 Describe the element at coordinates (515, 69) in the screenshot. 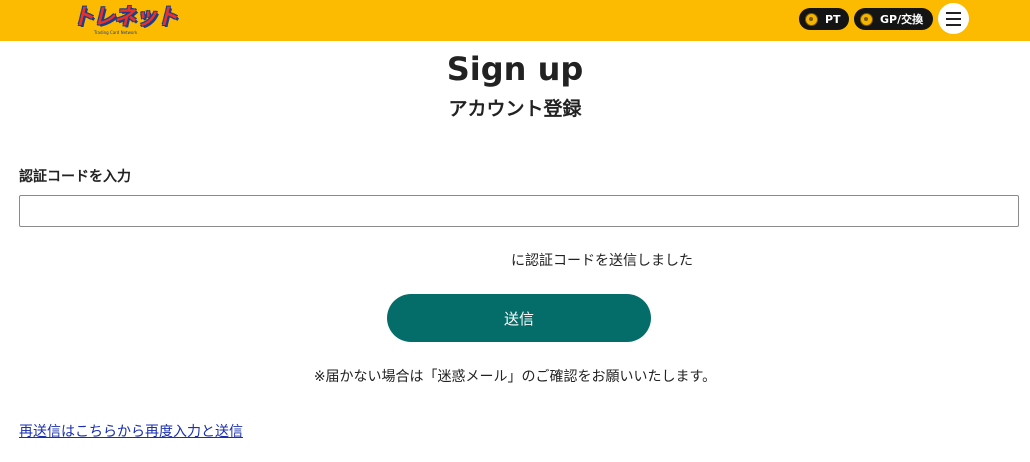

I see `page-title: Sign up` at that location.